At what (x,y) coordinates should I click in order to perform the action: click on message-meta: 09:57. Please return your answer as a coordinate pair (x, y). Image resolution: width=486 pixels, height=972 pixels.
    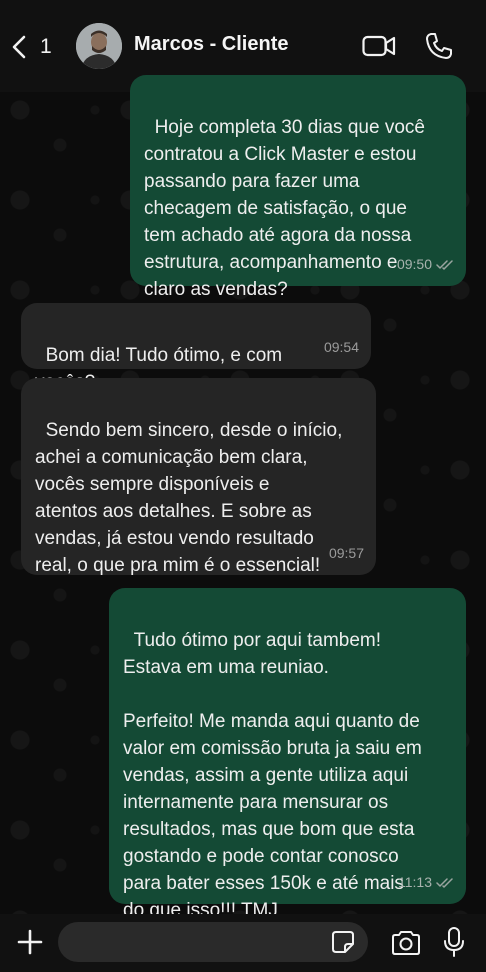
    Looking at the image, I should click on (346, 553).